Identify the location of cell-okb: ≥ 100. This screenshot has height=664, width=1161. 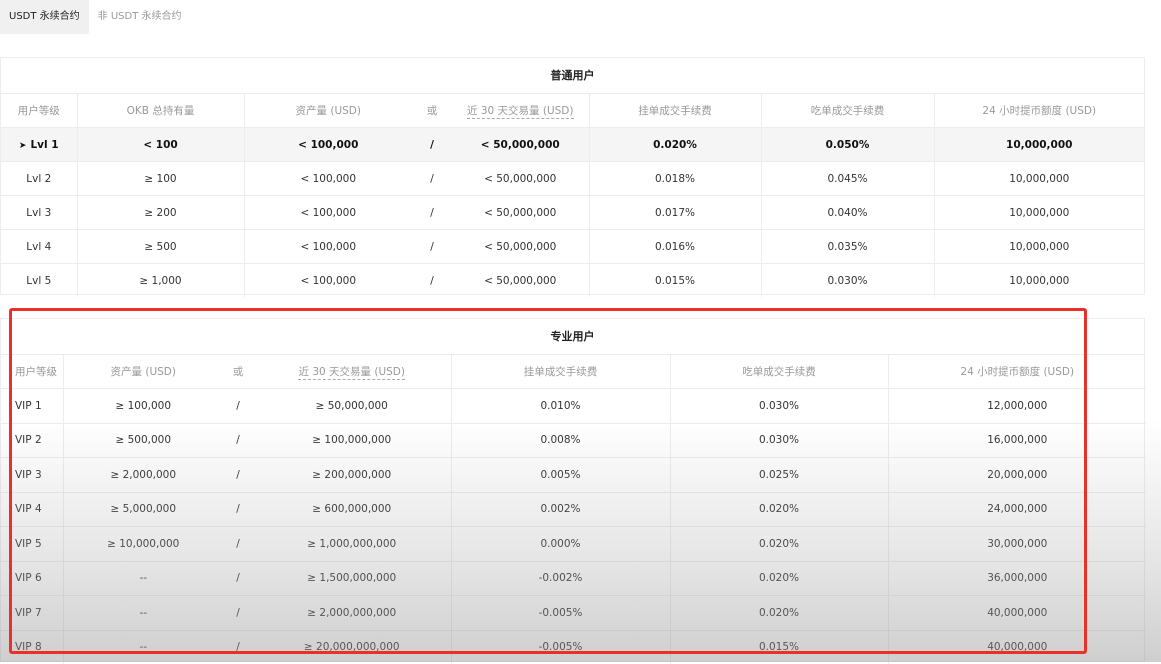
(161, 178).